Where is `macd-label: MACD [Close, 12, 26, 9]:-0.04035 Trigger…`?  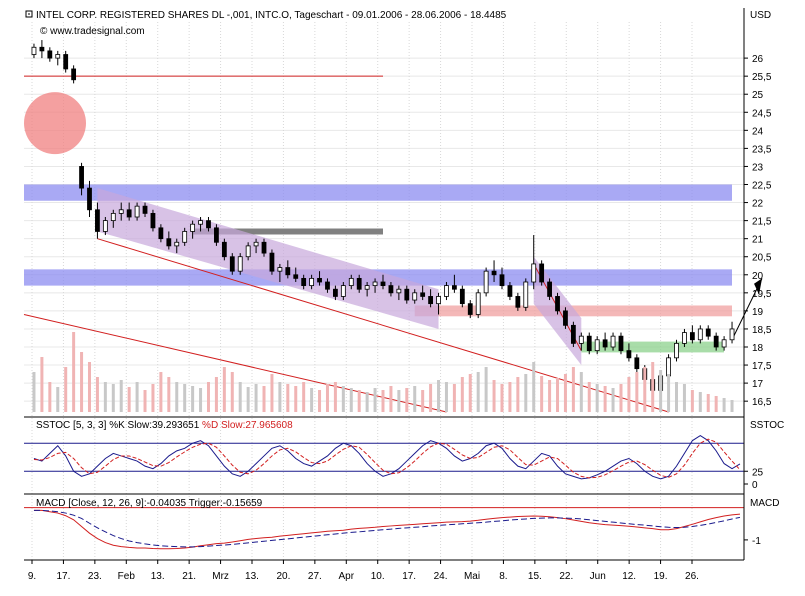
macd-label: MACD [Close, 12, 26, 9]:-0.04035 Trigger… is located at coordinates (149, 503).